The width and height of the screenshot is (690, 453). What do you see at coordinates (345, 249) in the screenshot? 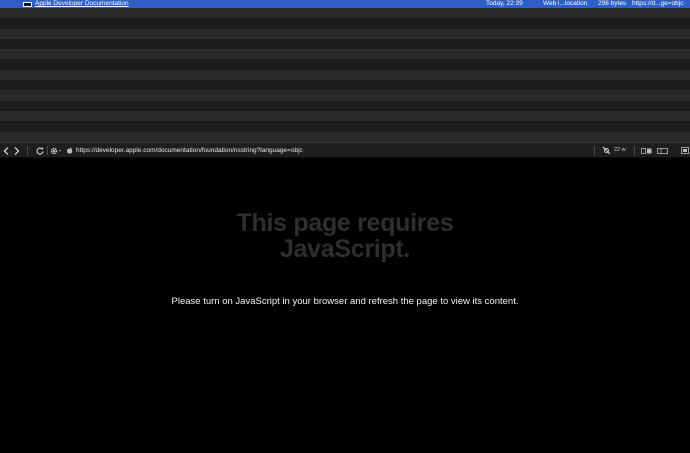
I see `heading-line-2: JavaScript.` at bounding box center [345, 249].